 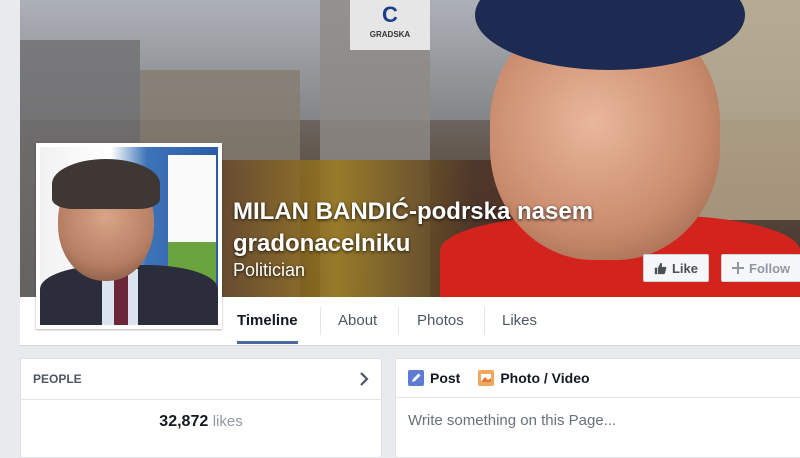 I want to click on profile-photo, so click(x=129, y=236).